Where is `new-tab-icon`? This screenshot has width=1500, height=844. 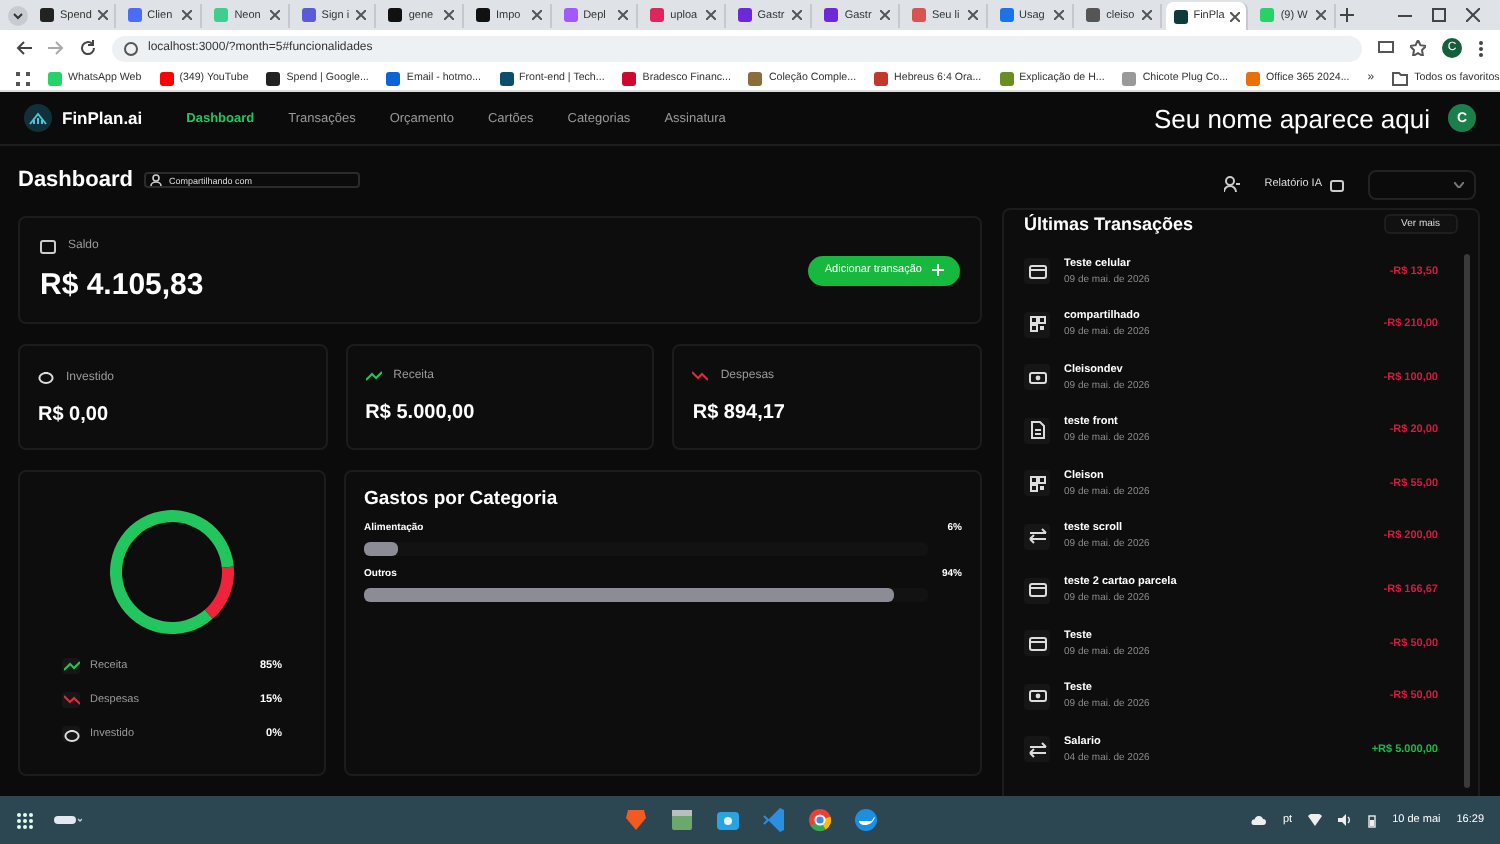 new-tab-icon is located at coordinates (1346, 15).